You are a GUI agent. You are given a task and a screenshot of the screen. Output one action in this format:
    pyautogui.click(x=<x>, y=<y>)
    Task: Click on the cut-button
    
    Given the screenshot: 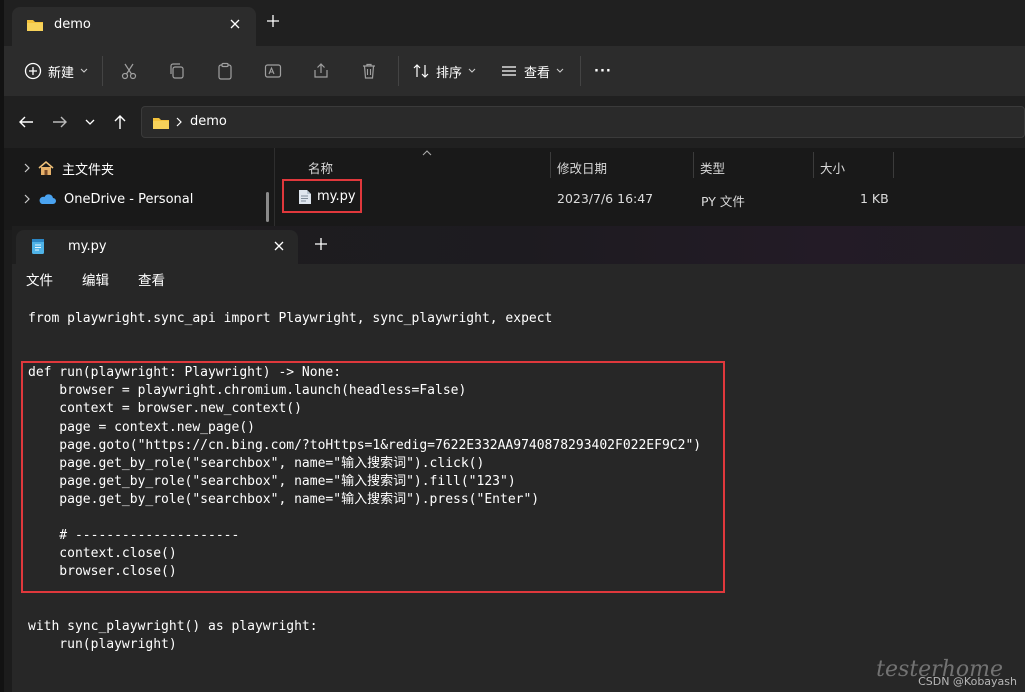 What is the action you would take?
    pyautogui.click(x=129, y=71)
    